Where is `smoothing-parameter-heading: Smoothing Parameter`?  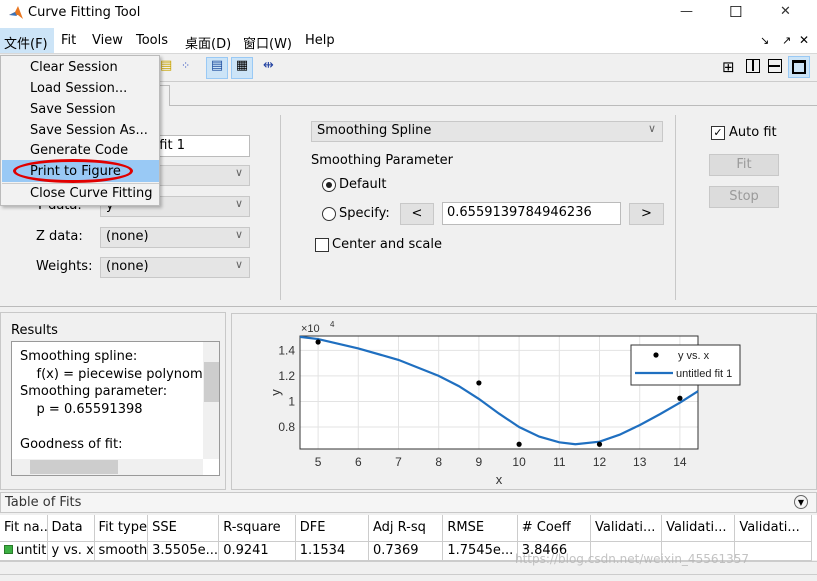
smoothing-parameter-heading: Smoothing Parameter is located at coordinates (382, 160).